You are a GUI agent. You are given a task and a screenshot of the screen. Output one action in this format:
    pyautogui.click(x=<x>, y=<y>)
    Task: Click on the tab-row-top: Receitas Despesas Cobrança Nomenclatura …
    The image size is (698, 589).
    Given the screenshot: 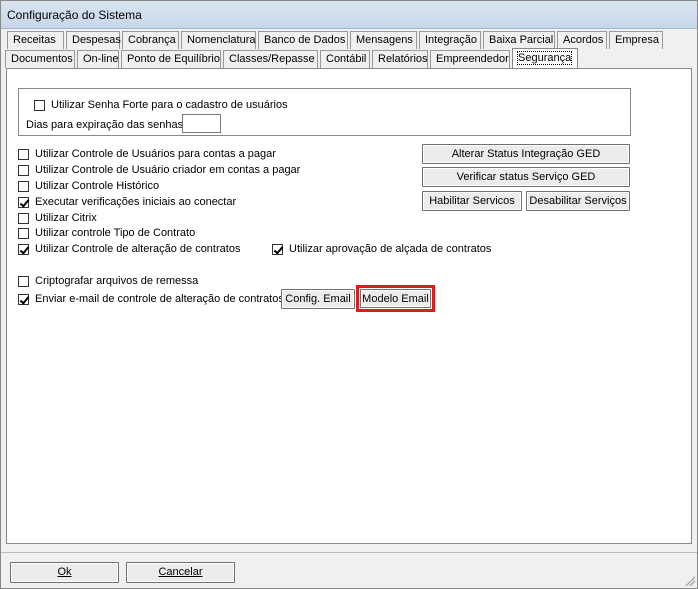 What is the action you would take?
    pyautogui.click(x=336, y=40)
    